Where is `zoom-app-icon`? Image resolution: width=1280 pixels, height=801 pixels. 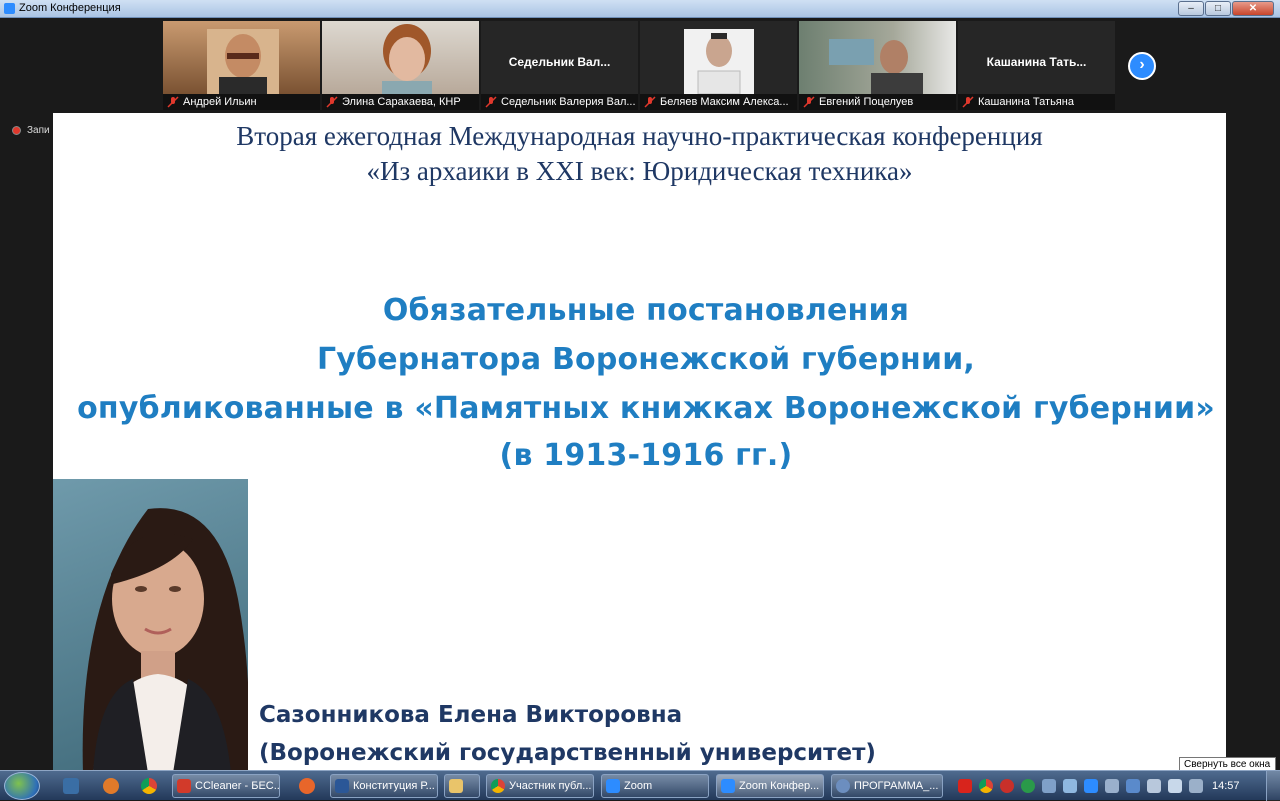
zoom-app-icon is located at coordinates (9, 8).